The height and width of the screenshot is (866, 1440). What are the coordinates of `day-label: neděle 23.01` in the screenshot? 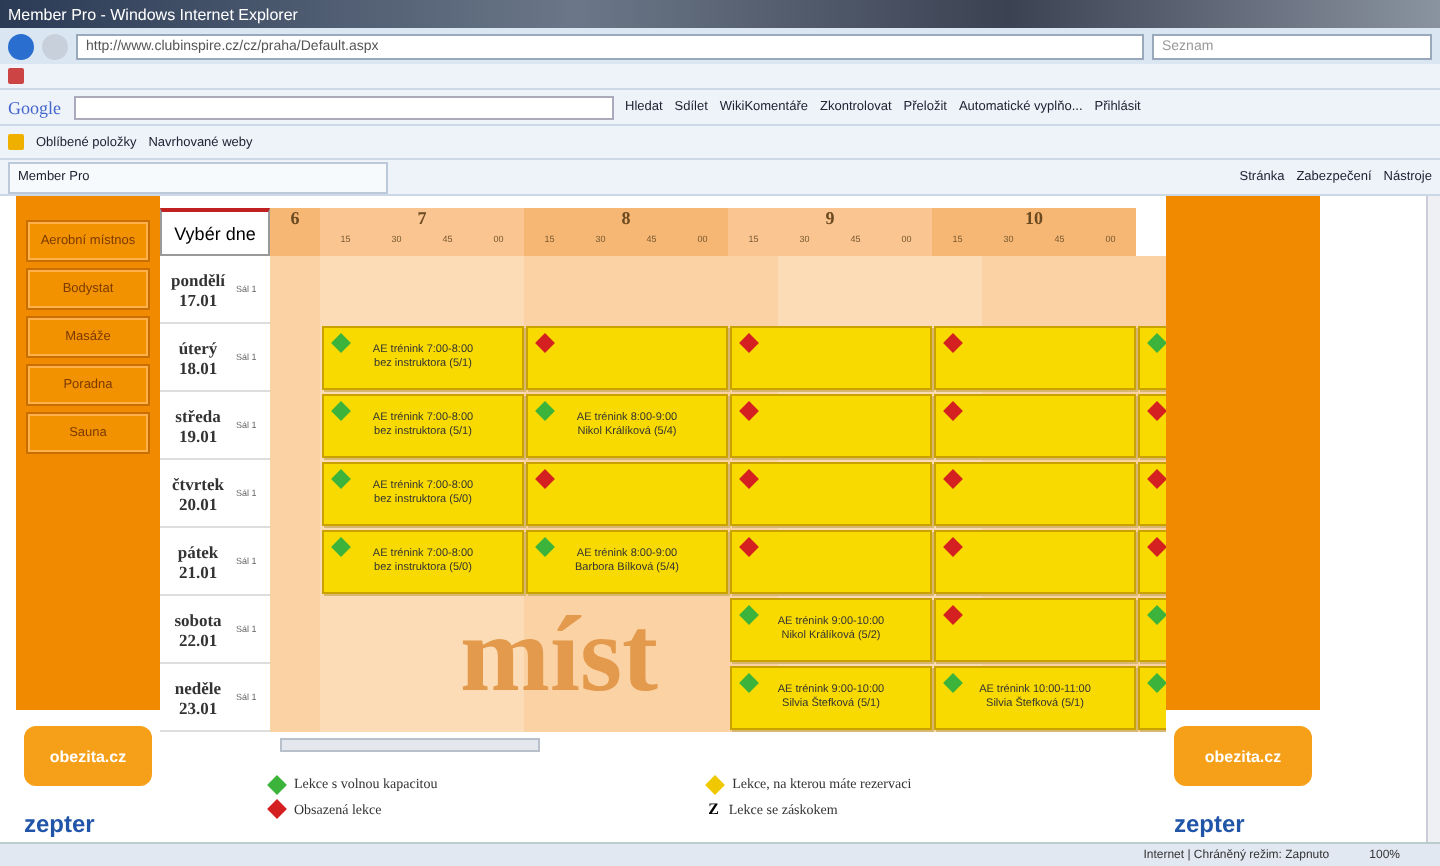 It's located at (198, 698).